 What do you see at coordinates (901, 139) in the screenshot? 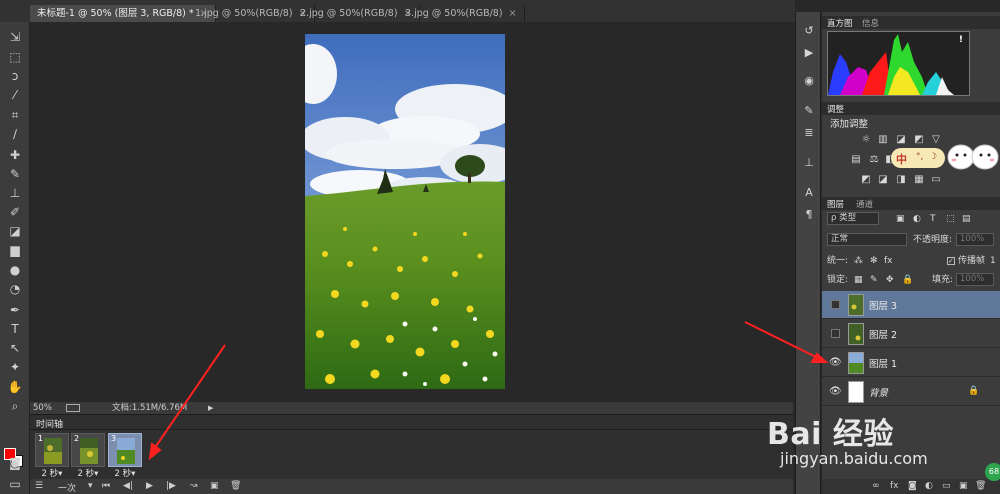
I see `curves-icon: ◪` at bounding box center [901, 139].